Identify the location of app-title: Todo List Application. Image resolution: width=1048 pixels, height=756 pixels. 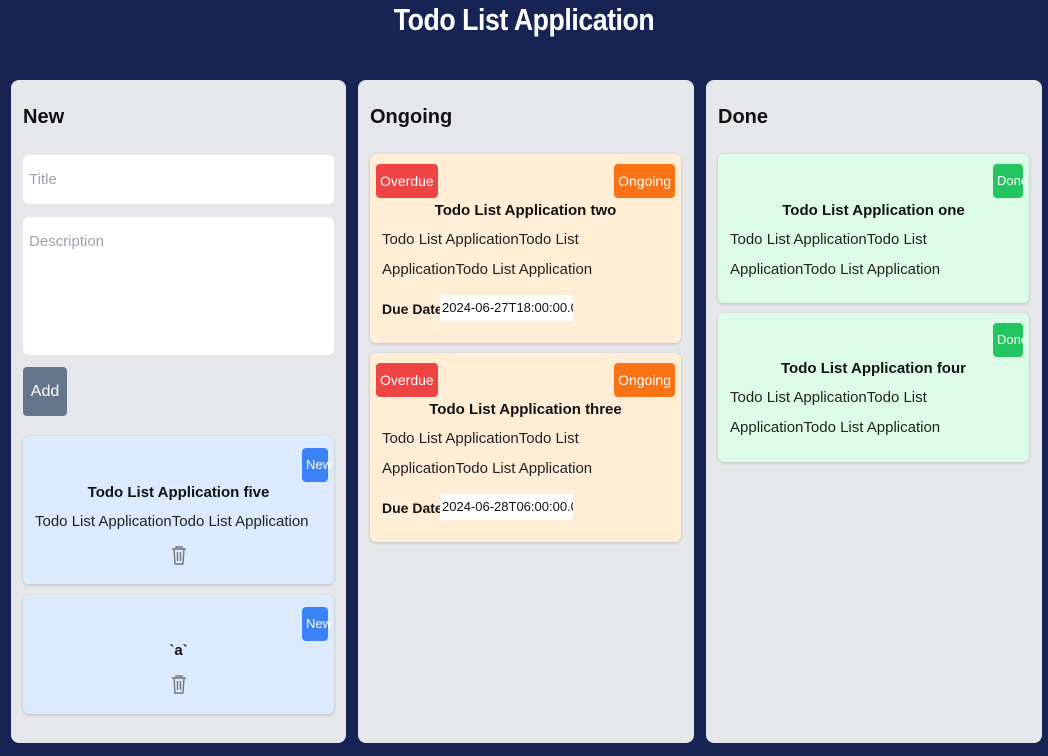
(524, 19).